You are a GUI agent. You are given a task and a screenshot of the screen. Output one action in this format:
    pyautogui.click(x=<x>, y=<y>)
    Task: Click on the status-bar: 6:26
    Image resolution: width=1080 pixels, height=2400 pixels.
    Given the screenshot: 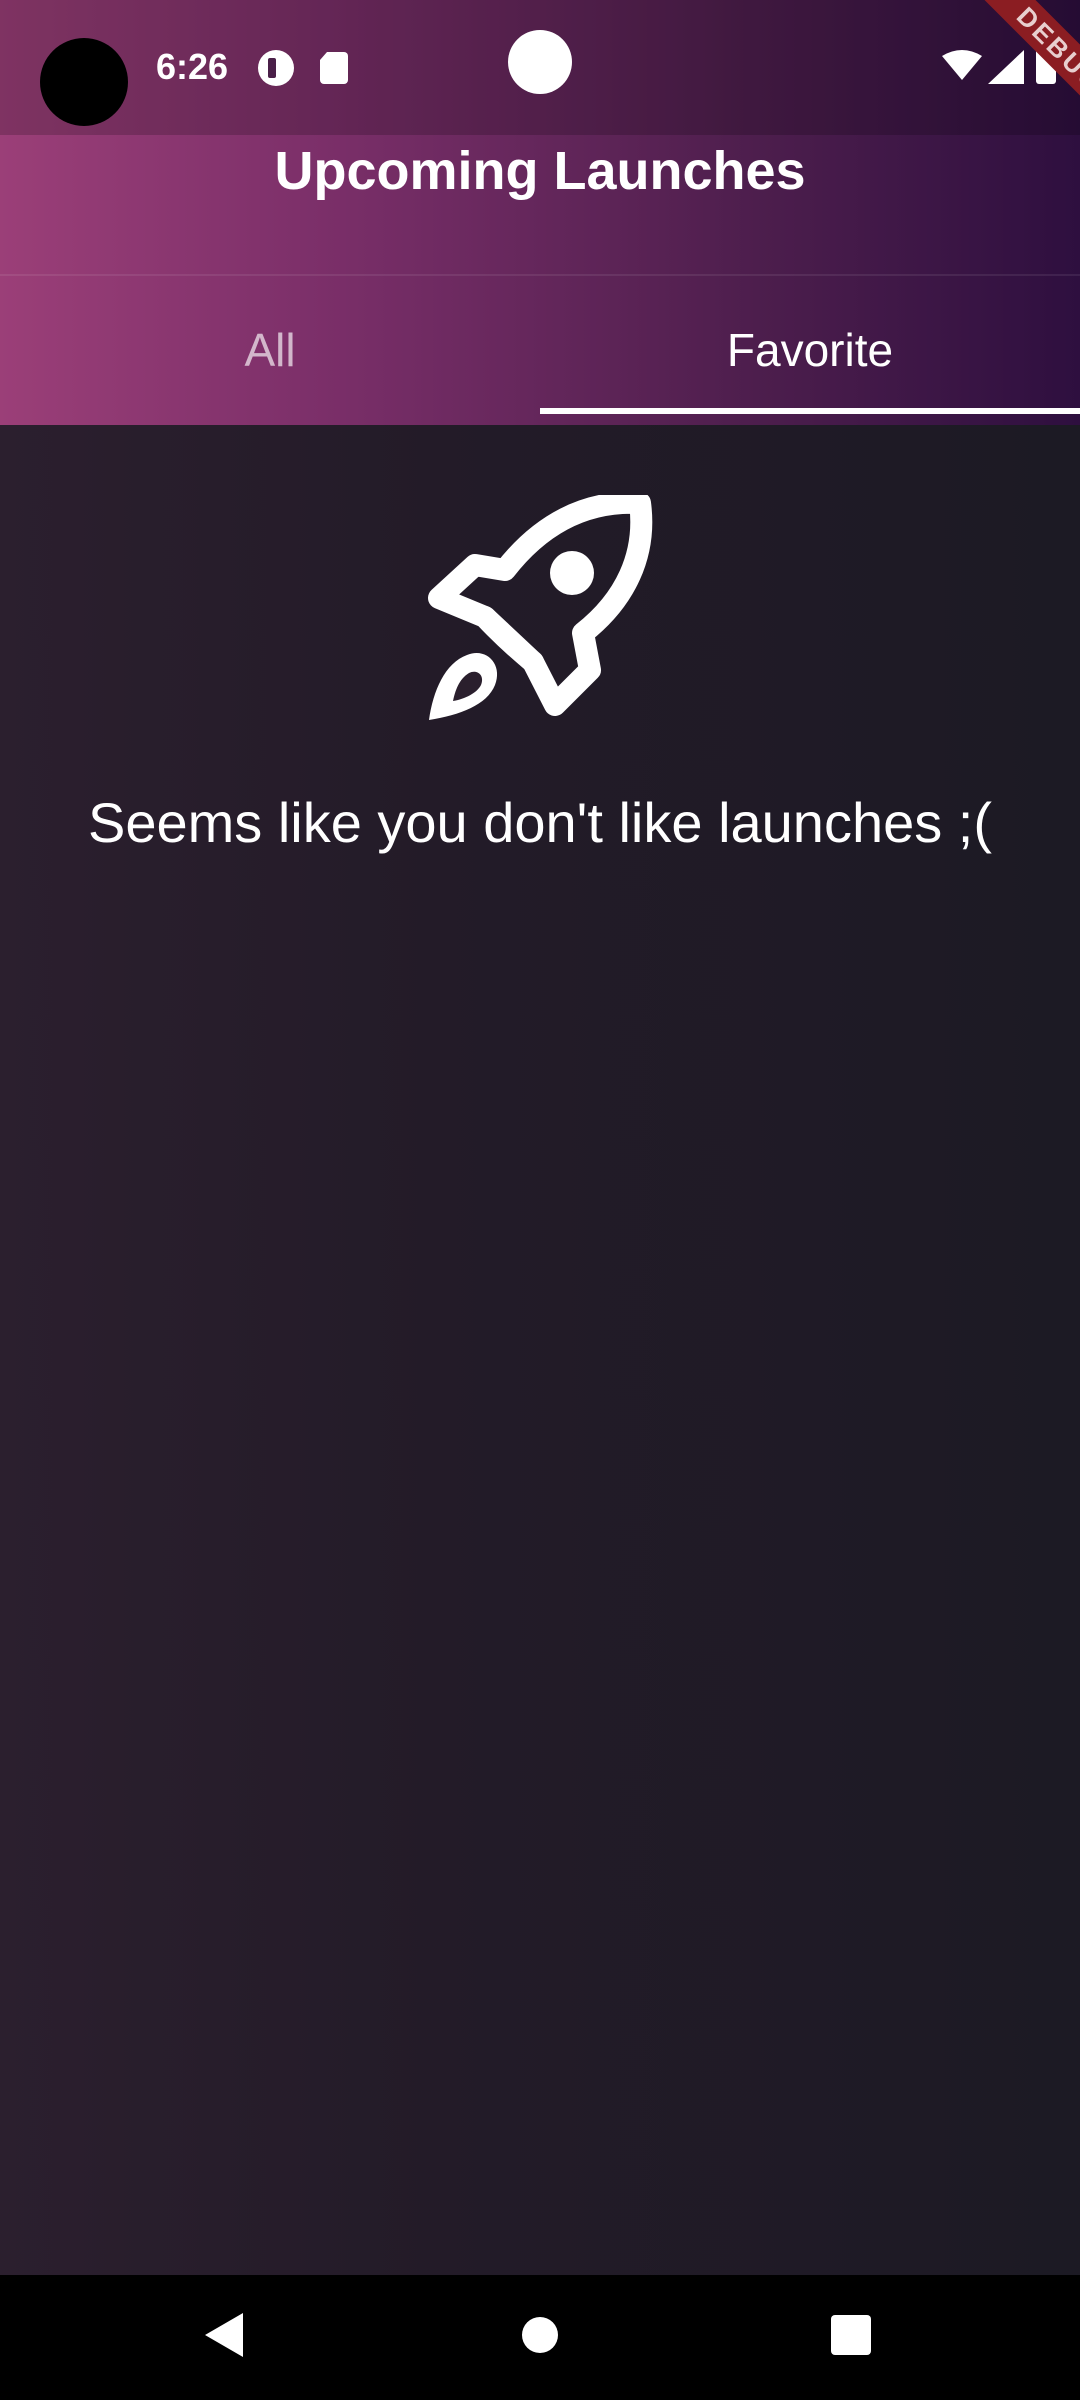 What is the action you would take?
    pyautogui.click(x=540, y=67)
    